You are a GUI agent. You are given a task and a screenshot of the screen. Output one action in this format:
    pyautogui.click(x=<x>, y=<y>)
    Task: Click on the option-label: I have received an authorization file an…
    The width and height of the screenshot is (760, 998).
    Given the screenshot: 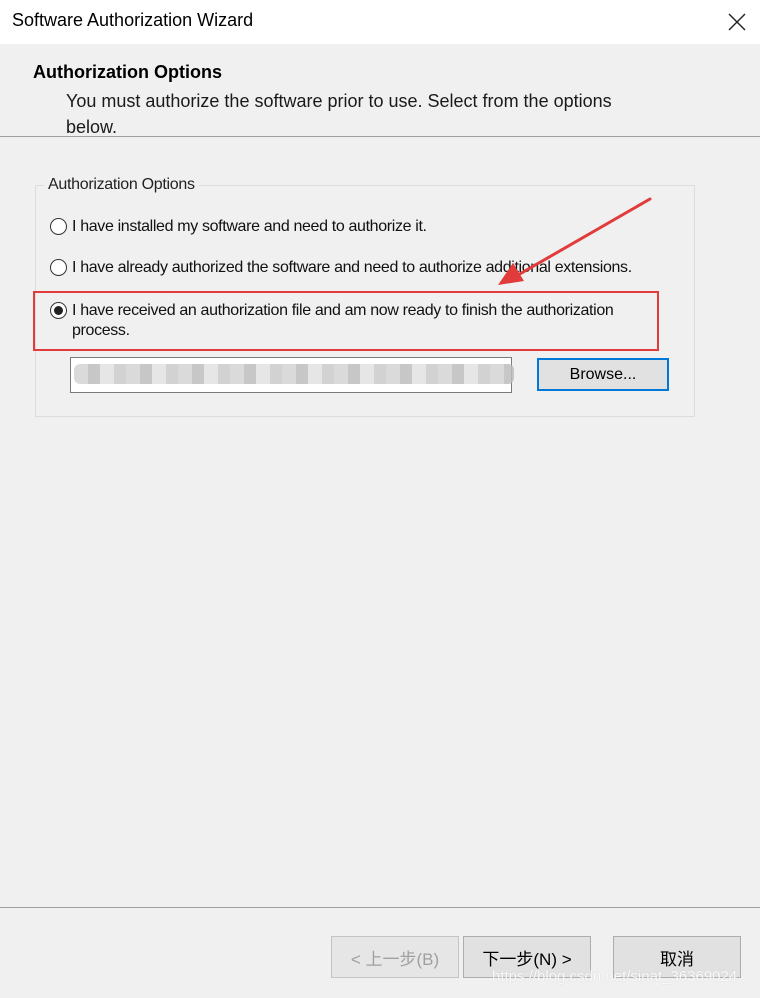 What is the action you would take?
    pyautogui.click(x=343, y=320)
    